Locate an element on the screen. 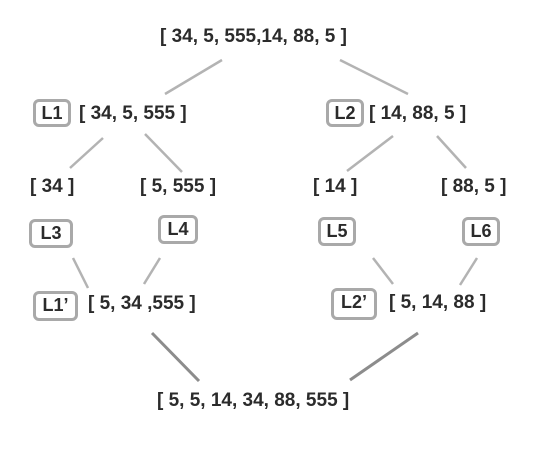  edge-l1merged-final is located at coordinates (175, 357).